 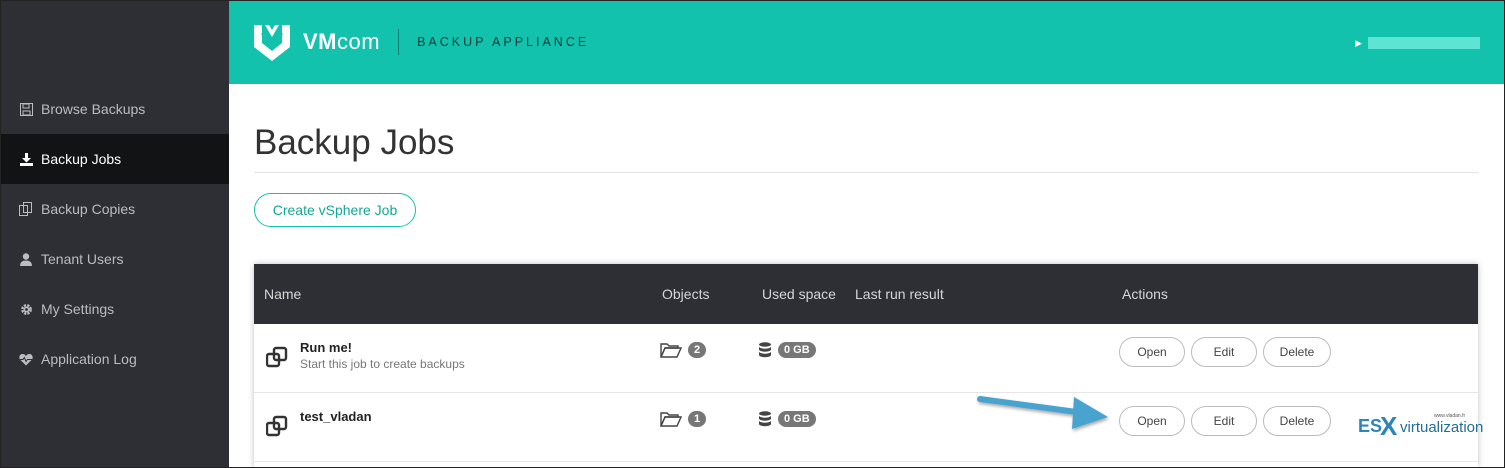 What do you see at coordinates (335, 210) in the screenshot?
I see `create-vsphere-job-button: Create vSphere Job` at bounding box center [335, 210].